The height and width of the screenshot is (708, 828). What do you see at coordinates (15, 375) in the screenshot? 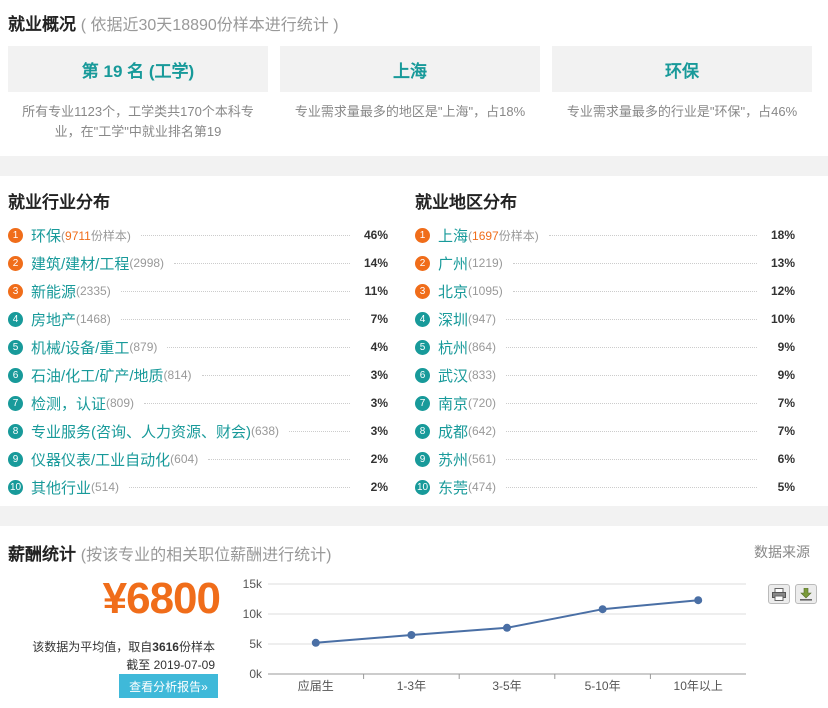
I see `rank-badge: 6` at bounding box center [15, 375].